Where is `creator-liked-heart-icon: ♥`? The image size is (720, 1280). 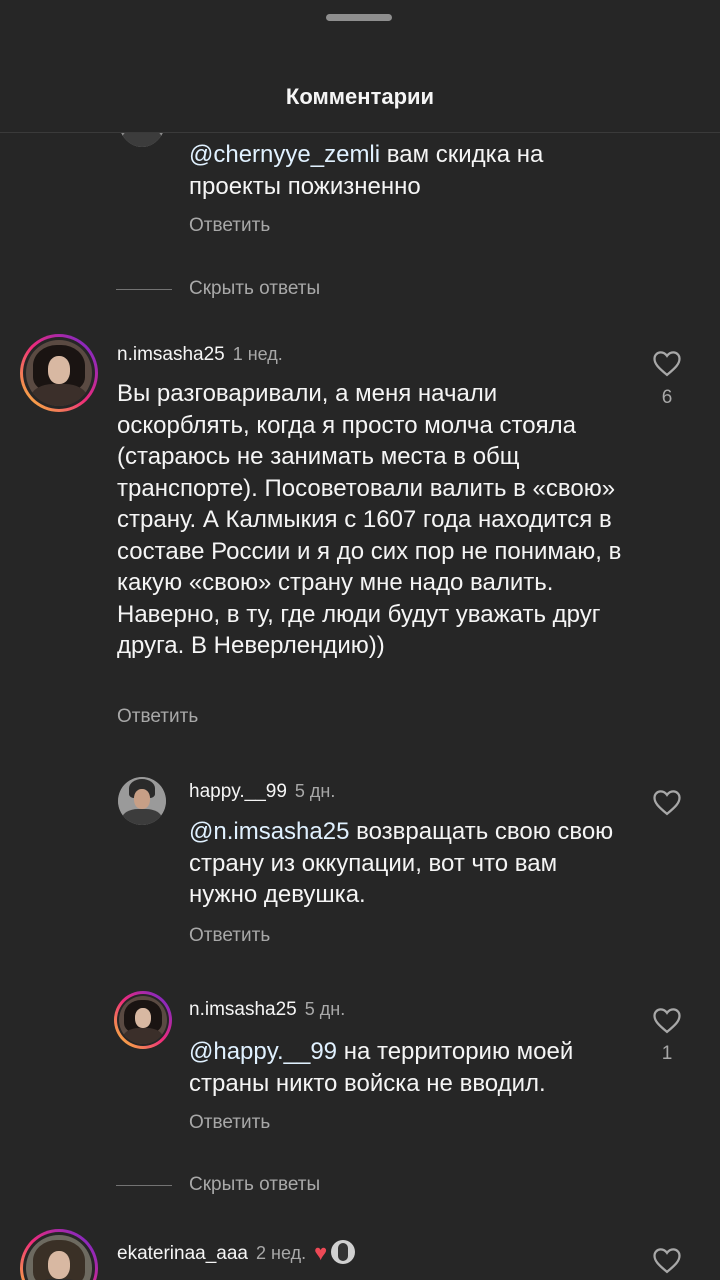 creator-liked-heart-icon: ♥ is located at coordinates (321, 1252).